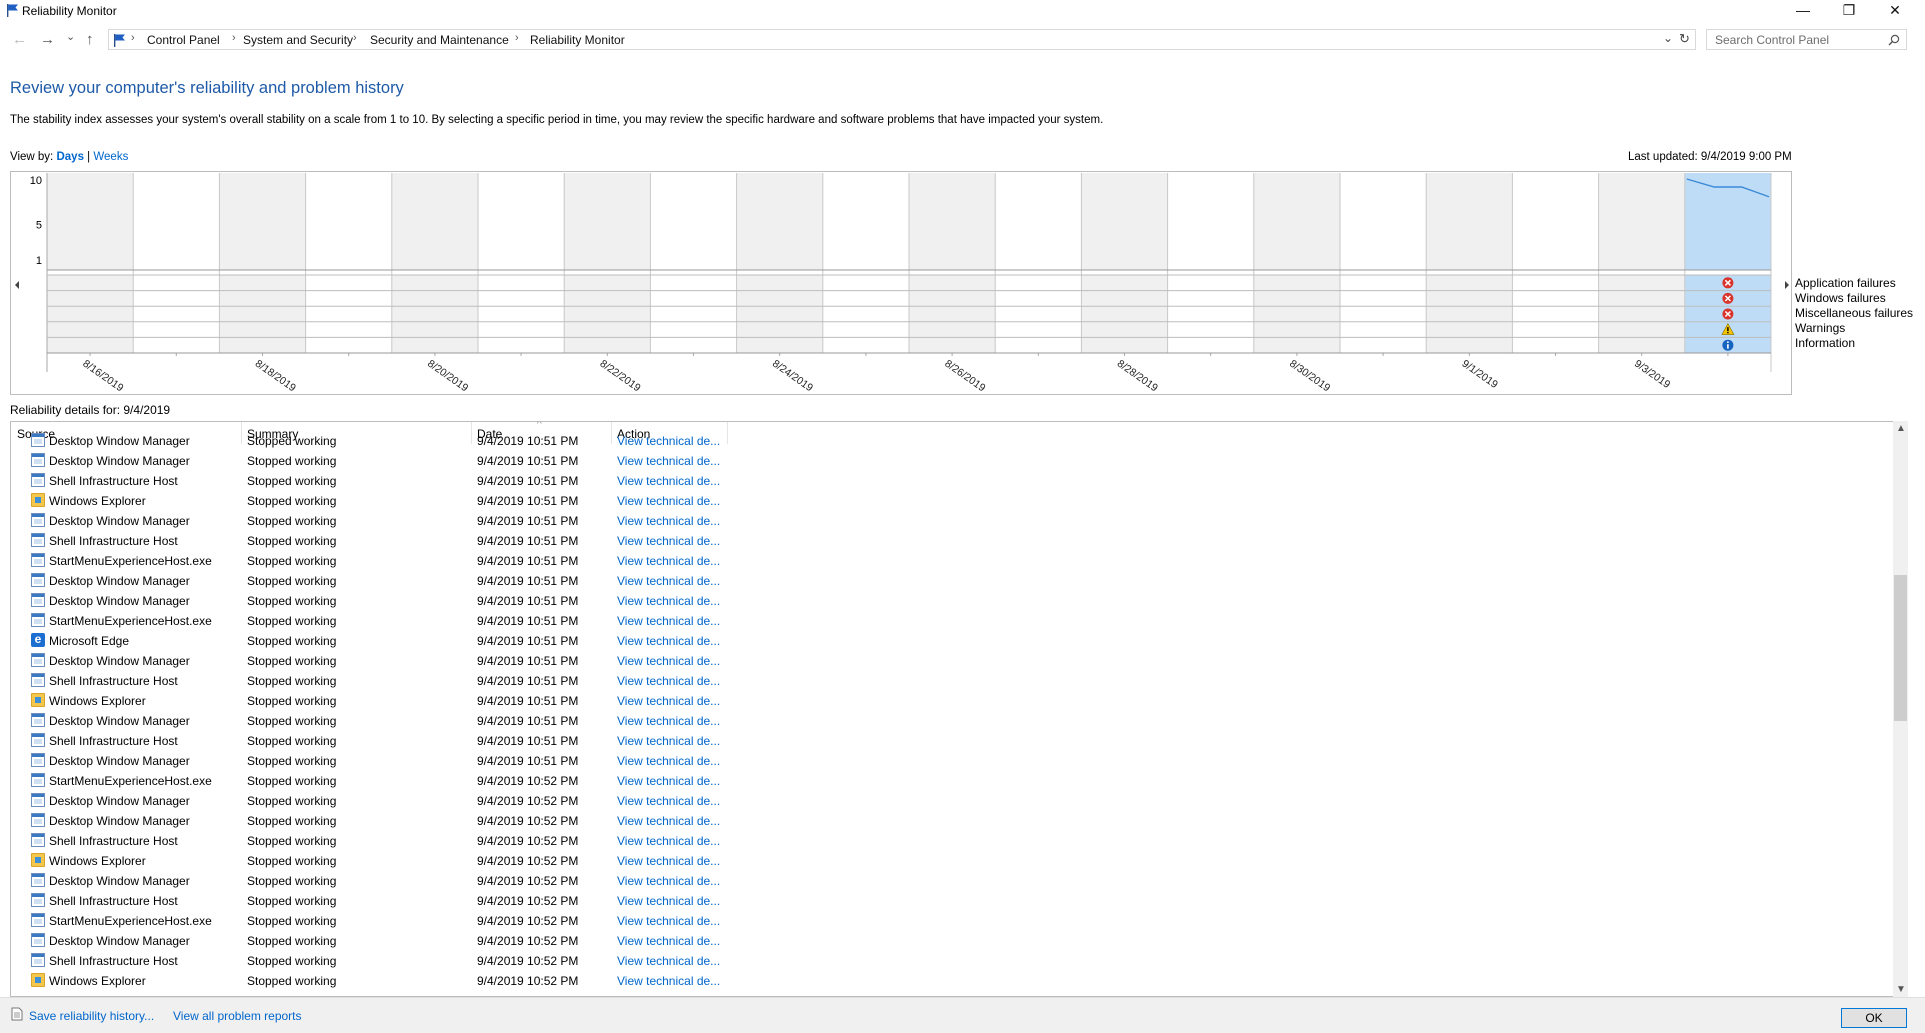 The height and width of the screenshot is (1033, 1925). Describe the element at coordinates (1849, 11) in the screenshot. I see `restore-button: ❐` at that location.